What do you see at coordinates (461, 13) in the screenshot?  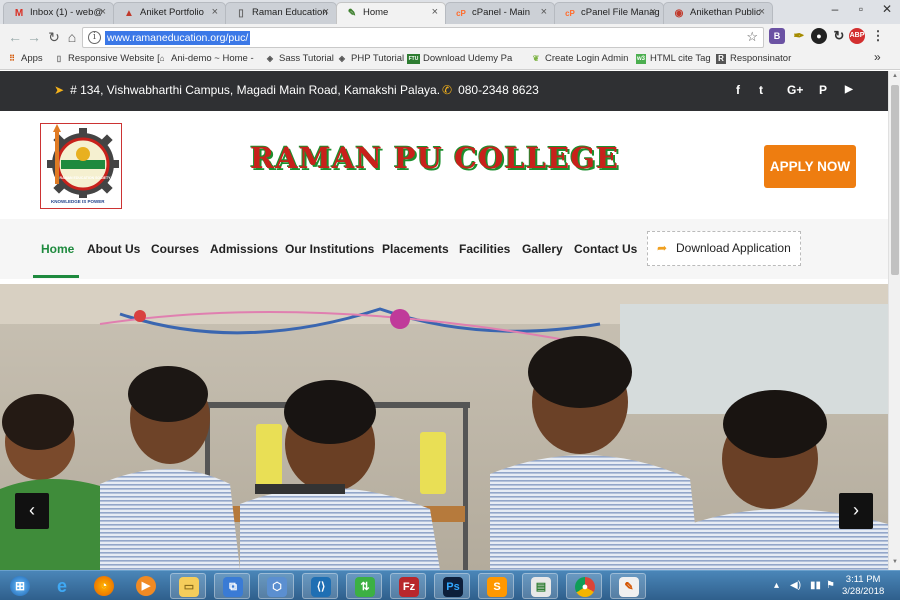 I see `cpanel-icon: cP` at bounding box center [461, 13].